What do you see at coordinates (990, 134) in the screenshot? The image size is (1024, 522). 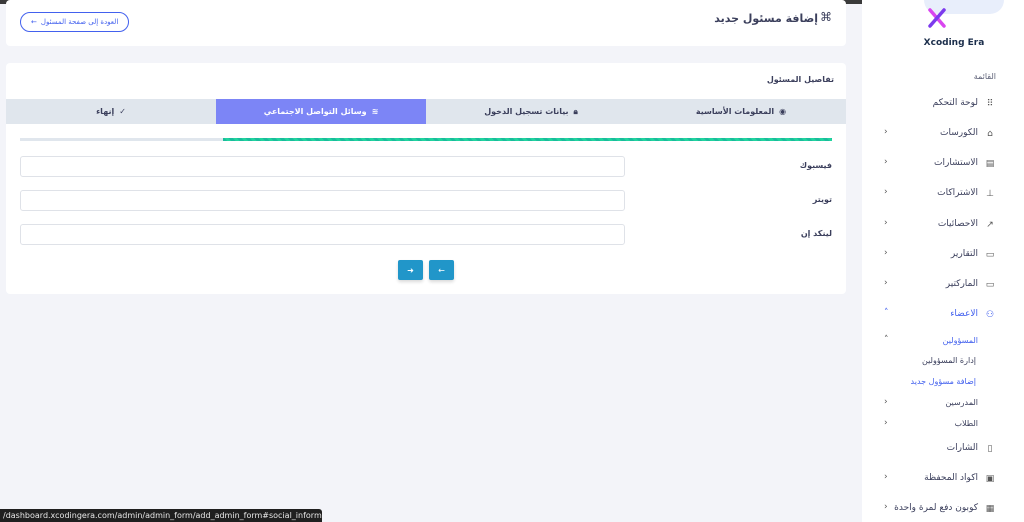 I see `cube-icon: ⌂` at bounding box center [990, 134].